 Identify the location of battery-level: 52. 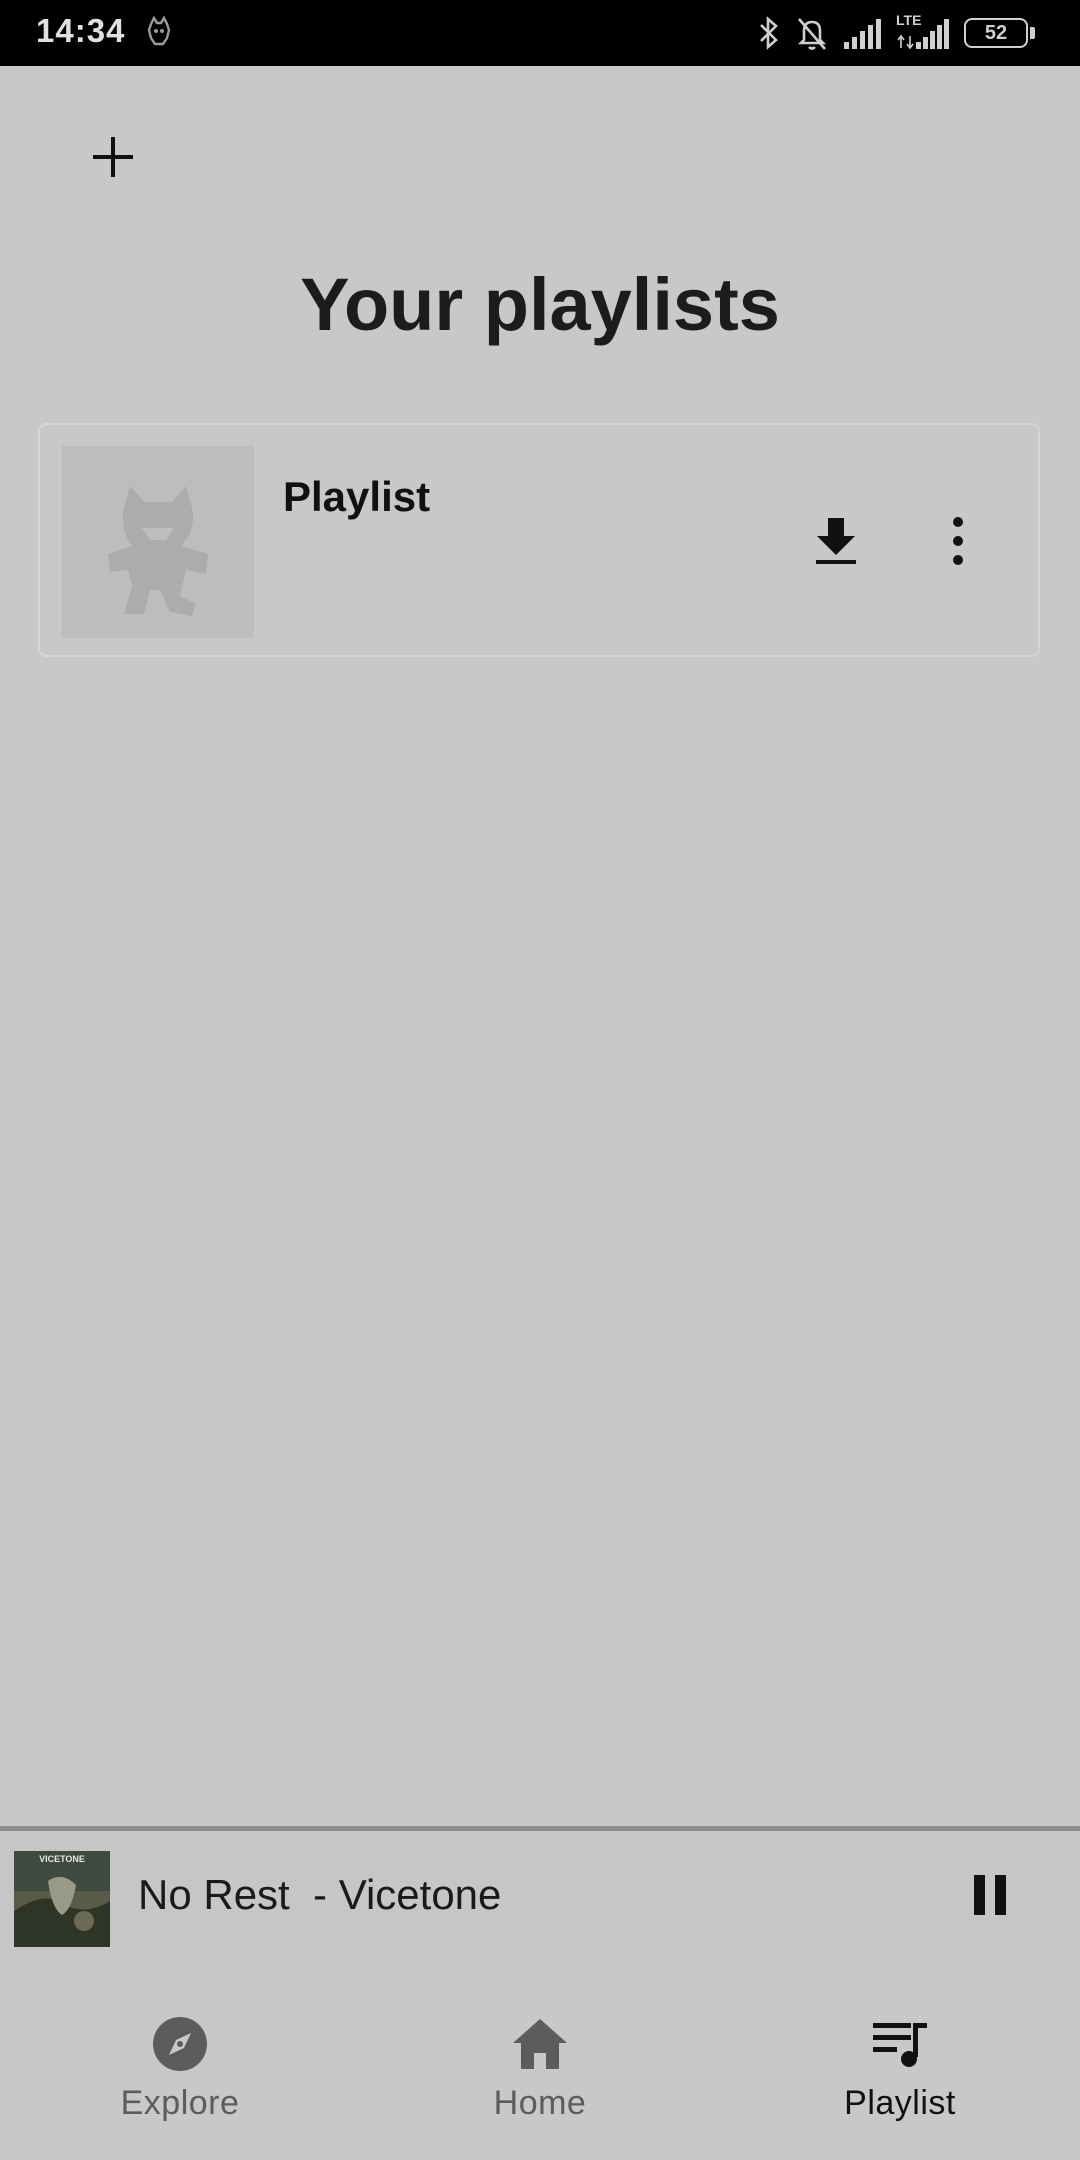
(996, 32).